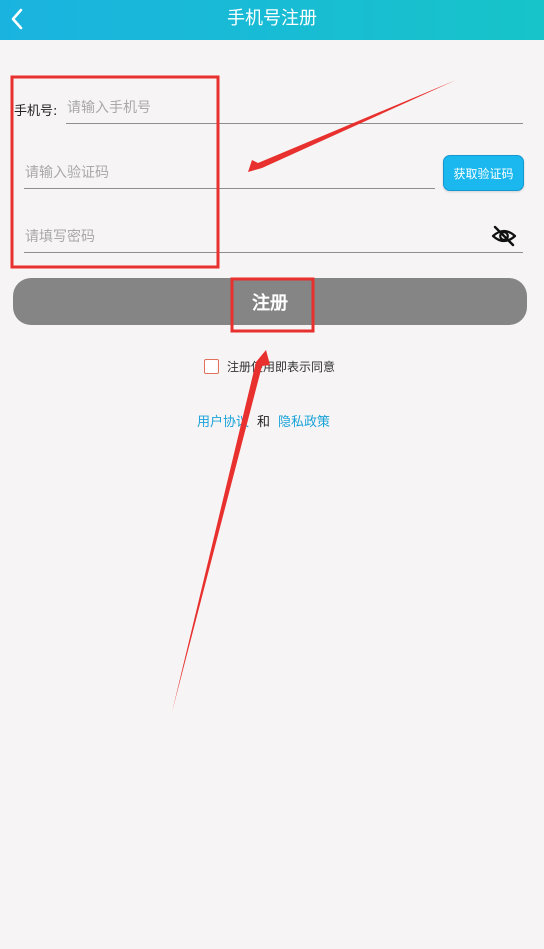 This screenshot has height=949, width=544. I want to click on get-code-button: 获取验证码, so click(483, 173).